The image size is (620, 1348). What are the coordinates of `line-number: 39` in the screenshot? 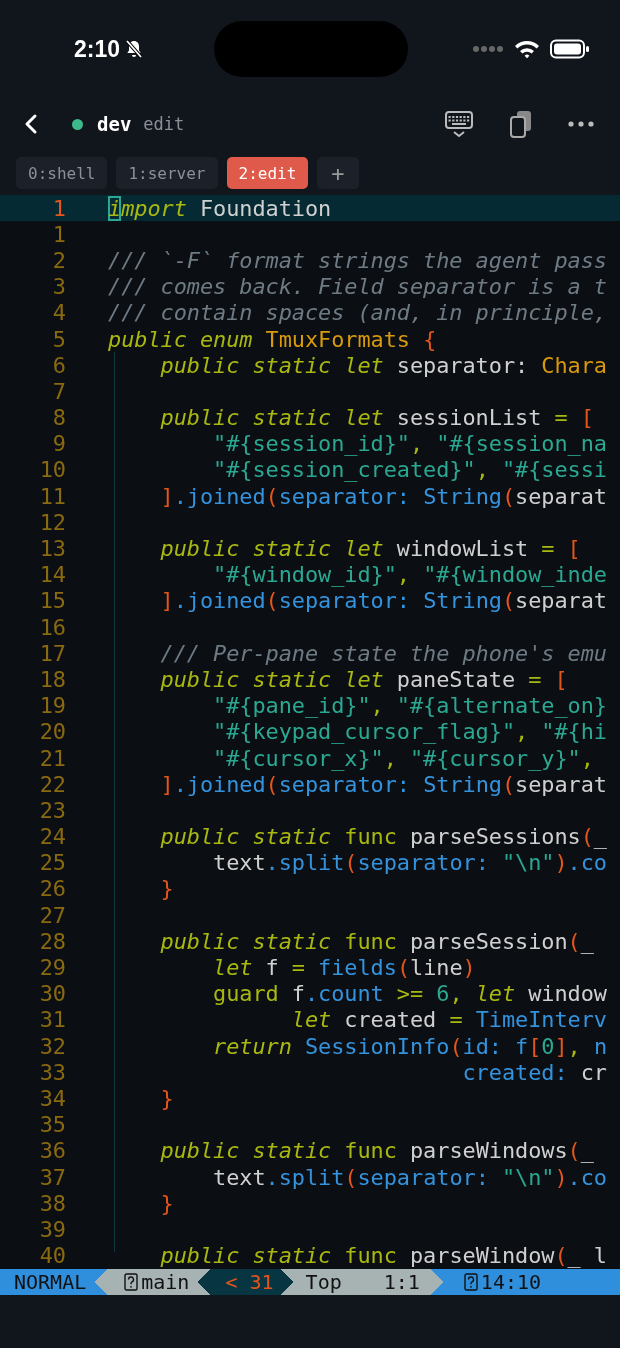 It's located at (52, 1229).